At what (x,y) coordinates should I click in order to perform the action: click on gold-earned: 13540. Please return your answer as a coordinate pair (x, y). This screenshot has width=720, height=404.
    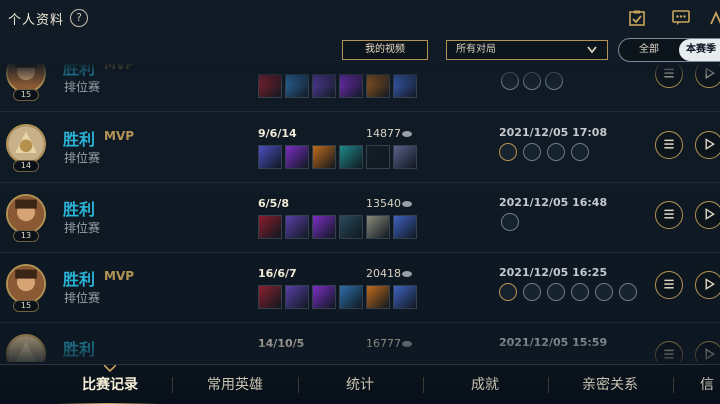
    Looking at the image, I should click on (383, 203).